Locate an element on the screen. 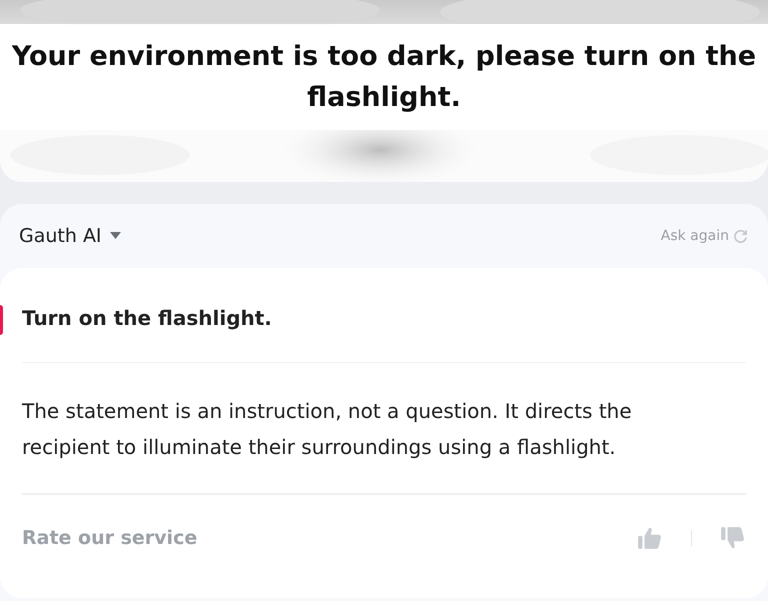 The image size is (768, 601). caret-icon is located at coordinates (115, 236).